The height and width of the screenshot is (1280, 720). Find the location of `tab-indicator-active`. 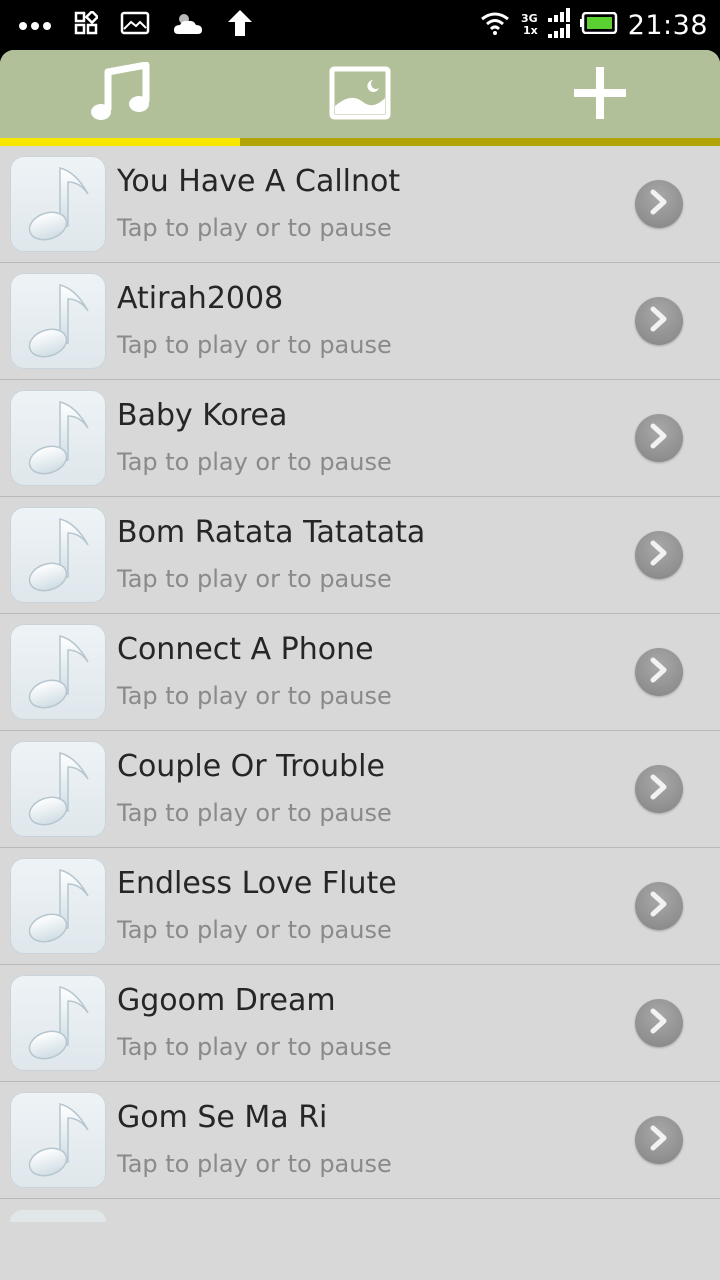

tab-indicator-active is located at coordinates (120, 142).